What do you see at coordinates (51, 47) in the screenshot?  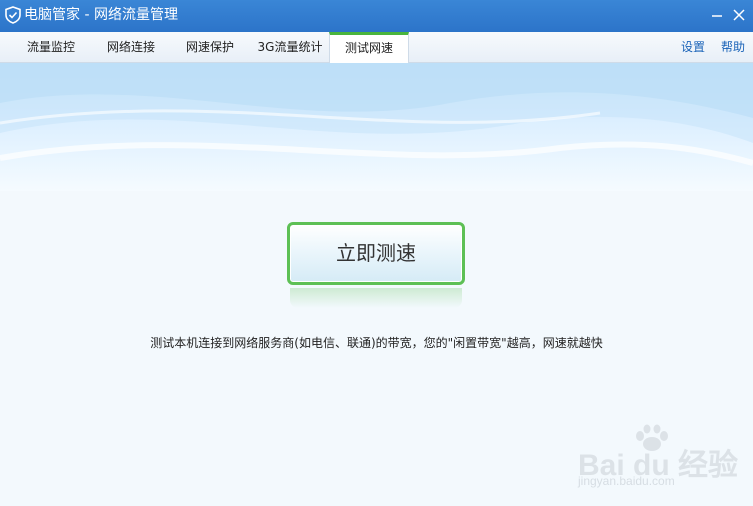 I see `tab-traffic-monitor: 流量监控` at bounding box center [51, 47].